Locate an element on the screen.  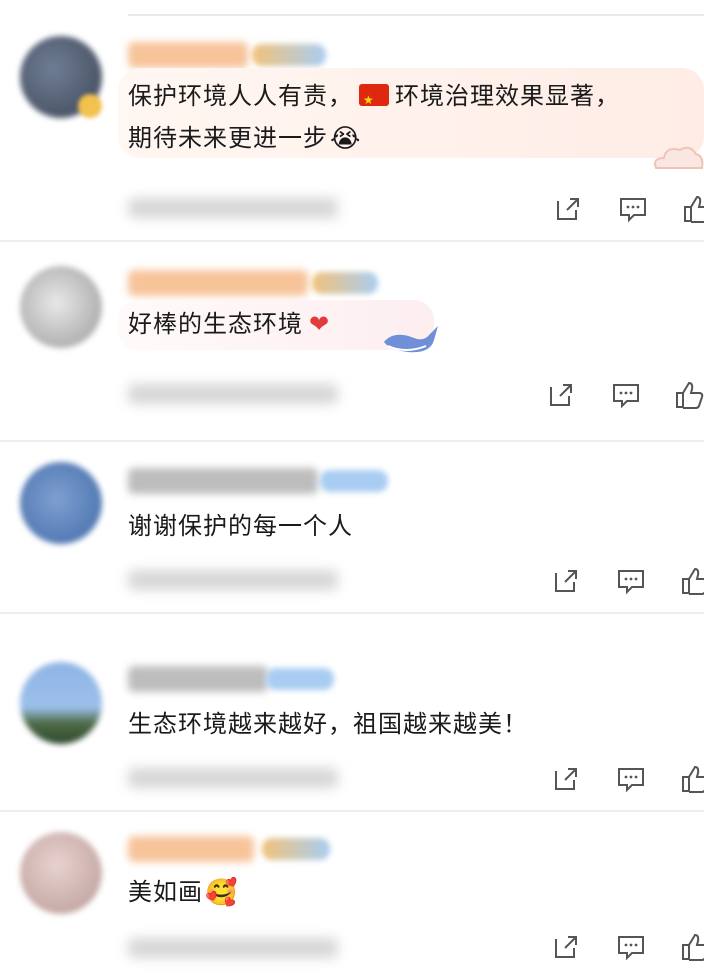
cloud-decoration-icon is located at coordinates (679, 157).